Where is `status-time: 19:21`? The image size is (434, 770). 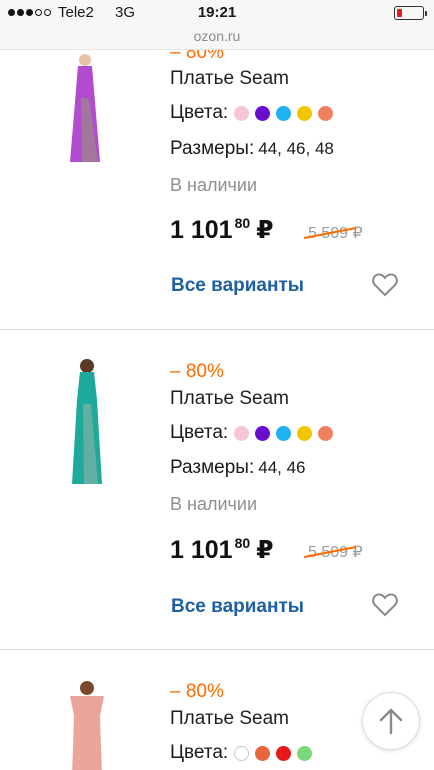
status-time: 19:21 is located at coordinates (217, 12).